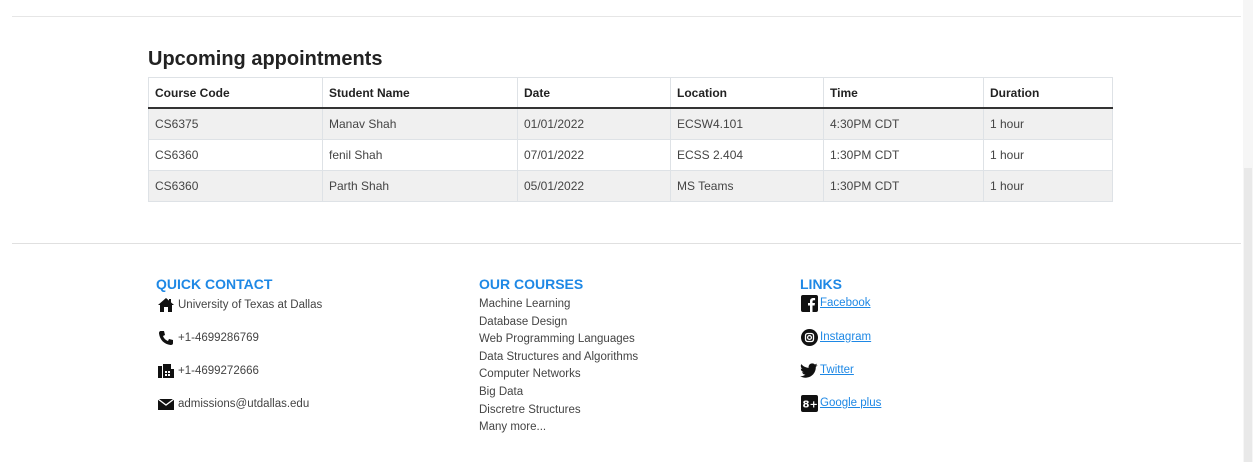  What do you see at coordinates (420, 93) in the screenshot?
I see `col-student-name: Student Name` at bounding box center [420, 93].